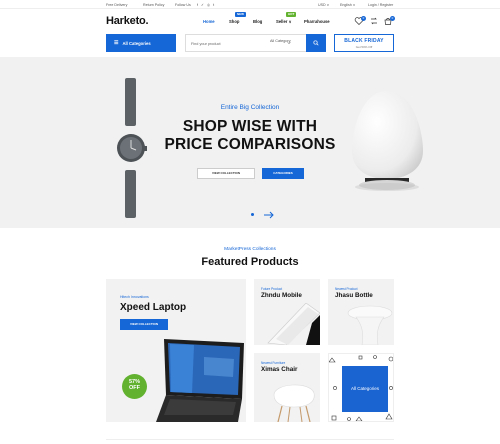 This screenshot has width=500, height=444. I want to click on bottle-name: Jhasu Bottle, so click(354, 295).